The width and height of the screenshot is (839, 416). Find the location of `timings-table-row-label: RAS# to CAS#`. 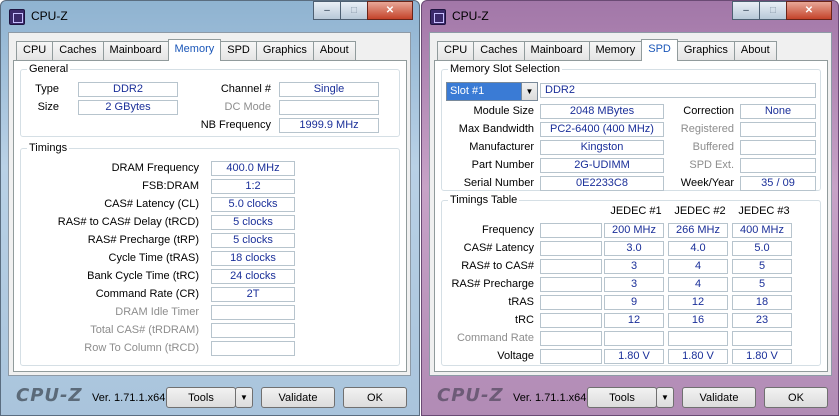

timings-table-row-label: RAS# to CAS# is located at coordinates (497, 266).